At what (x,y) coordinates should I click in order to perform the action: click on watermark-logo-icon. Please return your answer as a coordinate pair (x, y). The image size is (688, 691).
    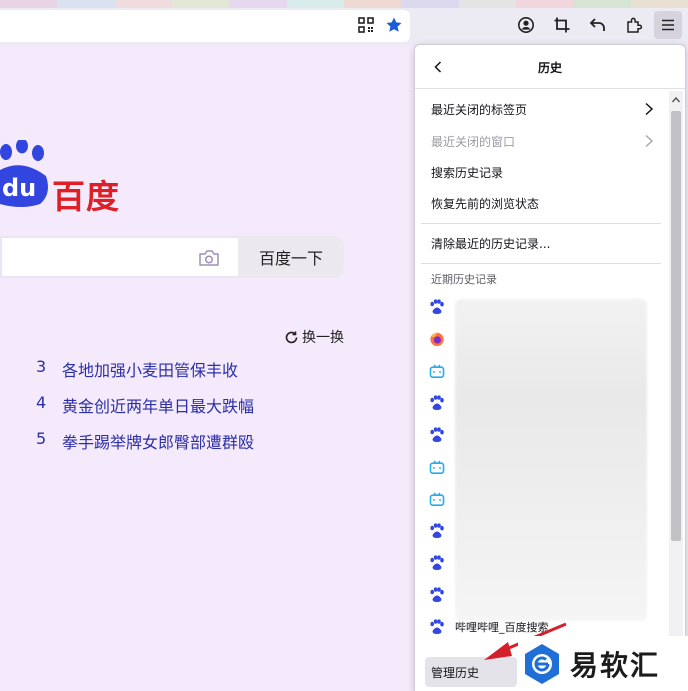
    Looking at the image, I should click on (542, 663).